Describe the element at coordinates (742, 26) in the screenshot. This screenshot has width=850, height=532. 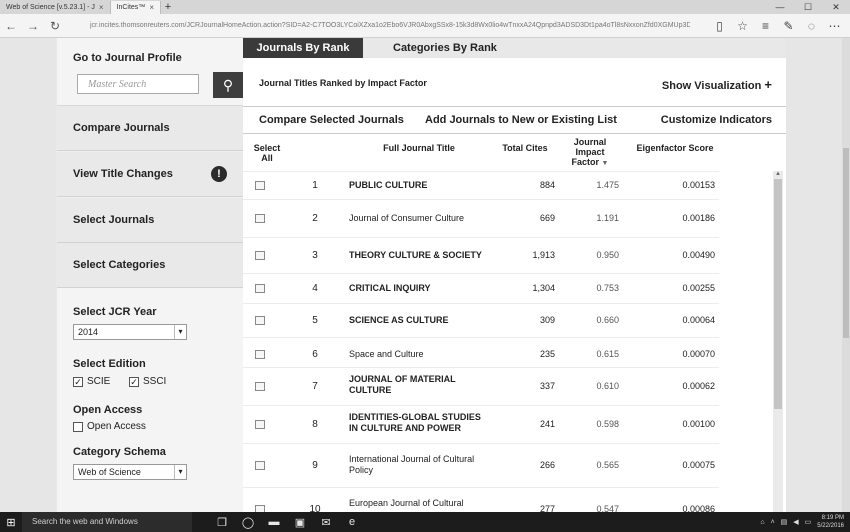
I see `favorite-star-icon: ☆` at that location.